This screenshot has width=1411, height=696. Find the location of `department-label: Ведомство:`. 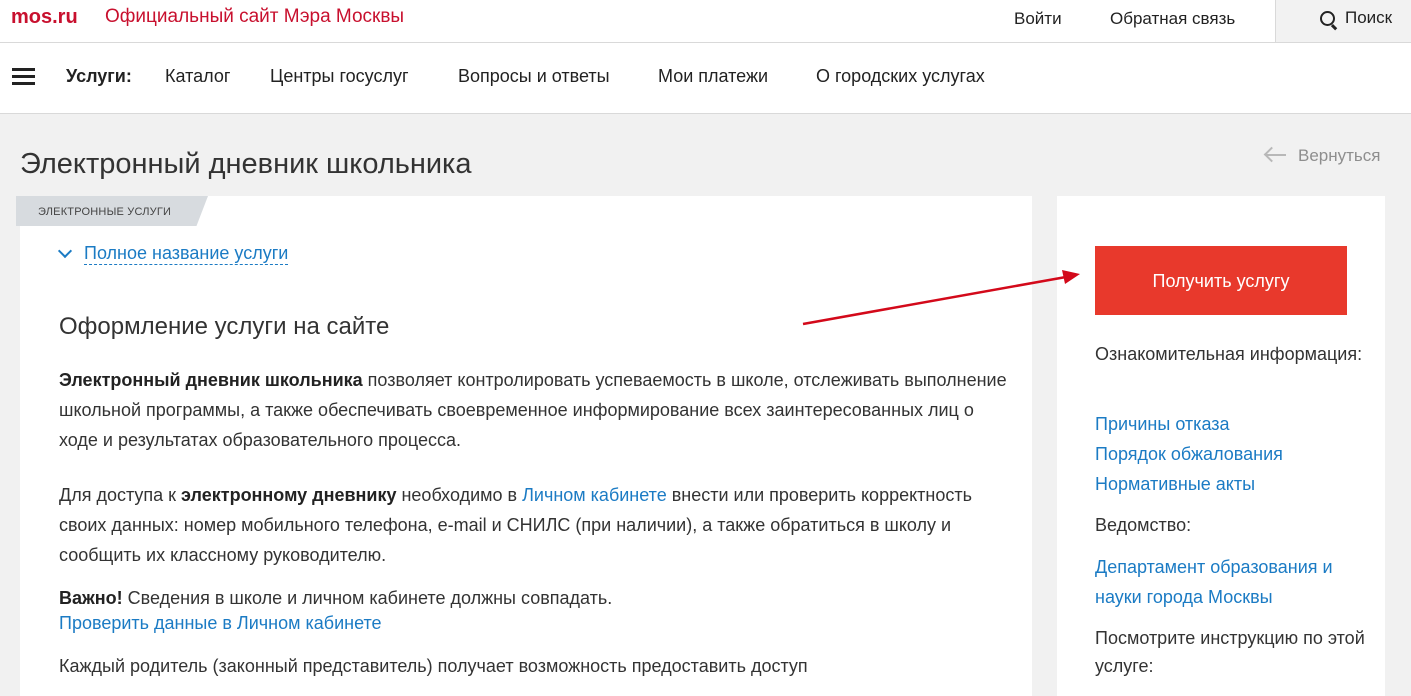

department-label: Ведомство: is located at coordinates (1143, 525).